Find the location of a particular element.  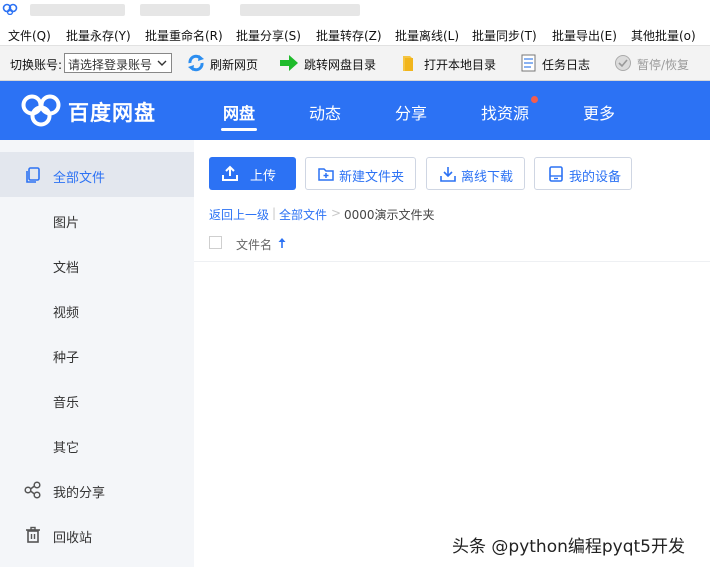

sidebar-item-all-files: 全部文件 is located at coordinates (79, 176).